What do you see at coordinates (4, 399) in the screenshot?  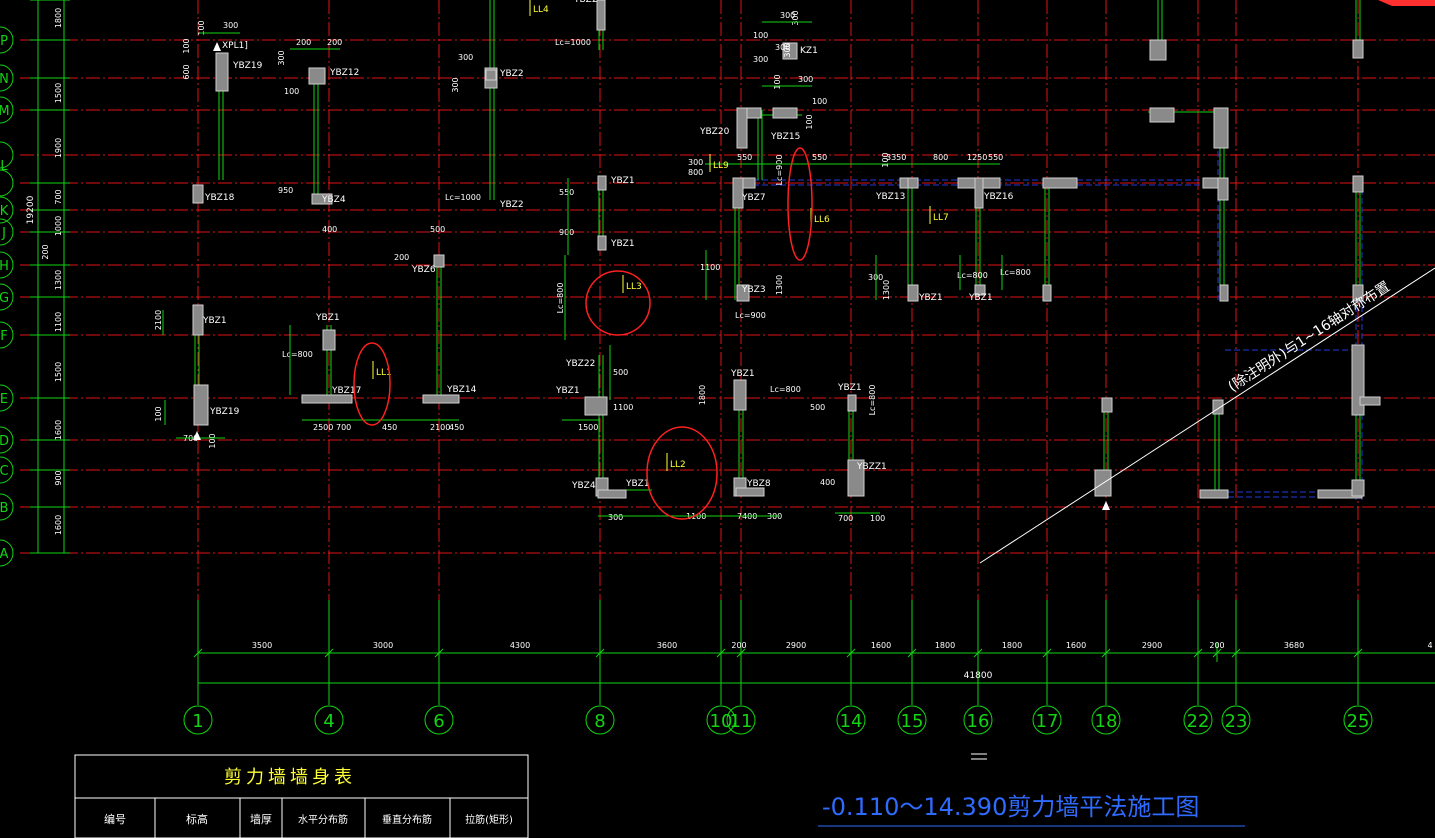 I see `axis-label-h: E` at bounding box center [4, 399].